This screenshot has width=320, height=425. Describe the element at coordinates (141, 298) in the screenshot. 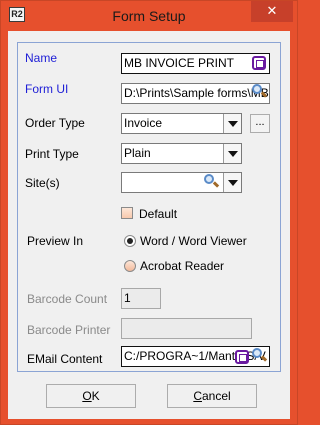

I see `barcode-count-field: 1` at that location.